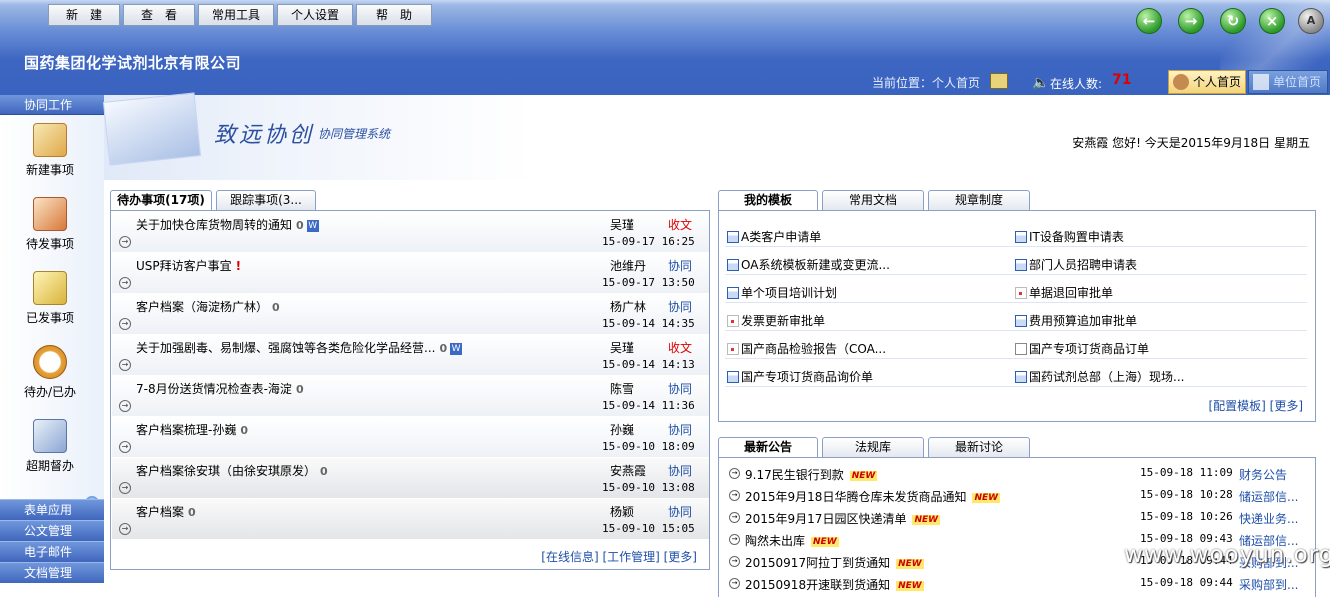  Describe the element at coordinates (1207, 82) in the screenshot. I see `tab-personal-home: 个人首页` at that location.